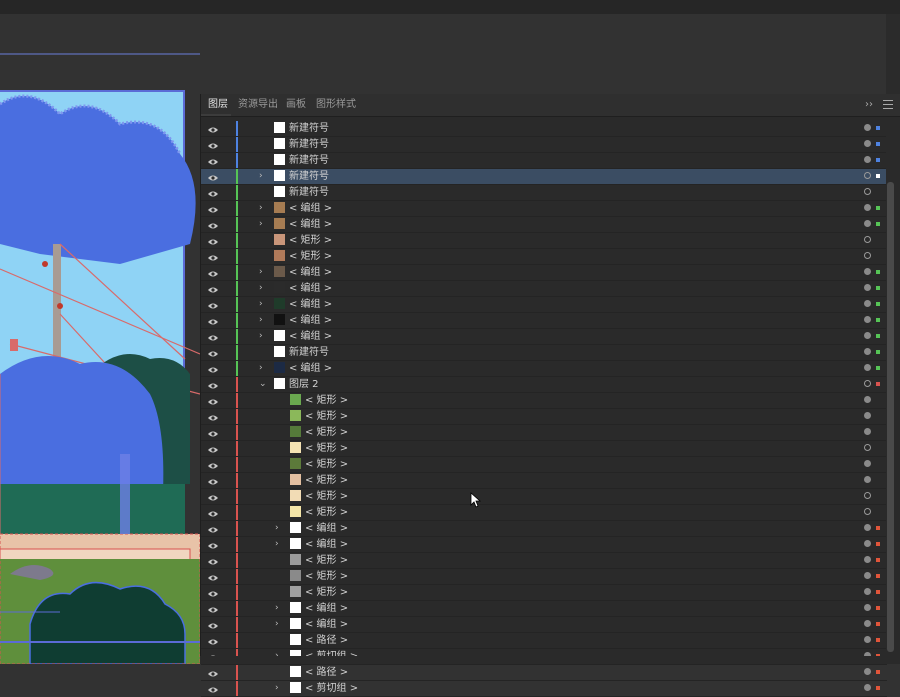 The width and height of the screenshot is (900, 697). Describe the element at coordinates (296, 105) in the screenshot. I see `tab-artboards: 画板` at that location.